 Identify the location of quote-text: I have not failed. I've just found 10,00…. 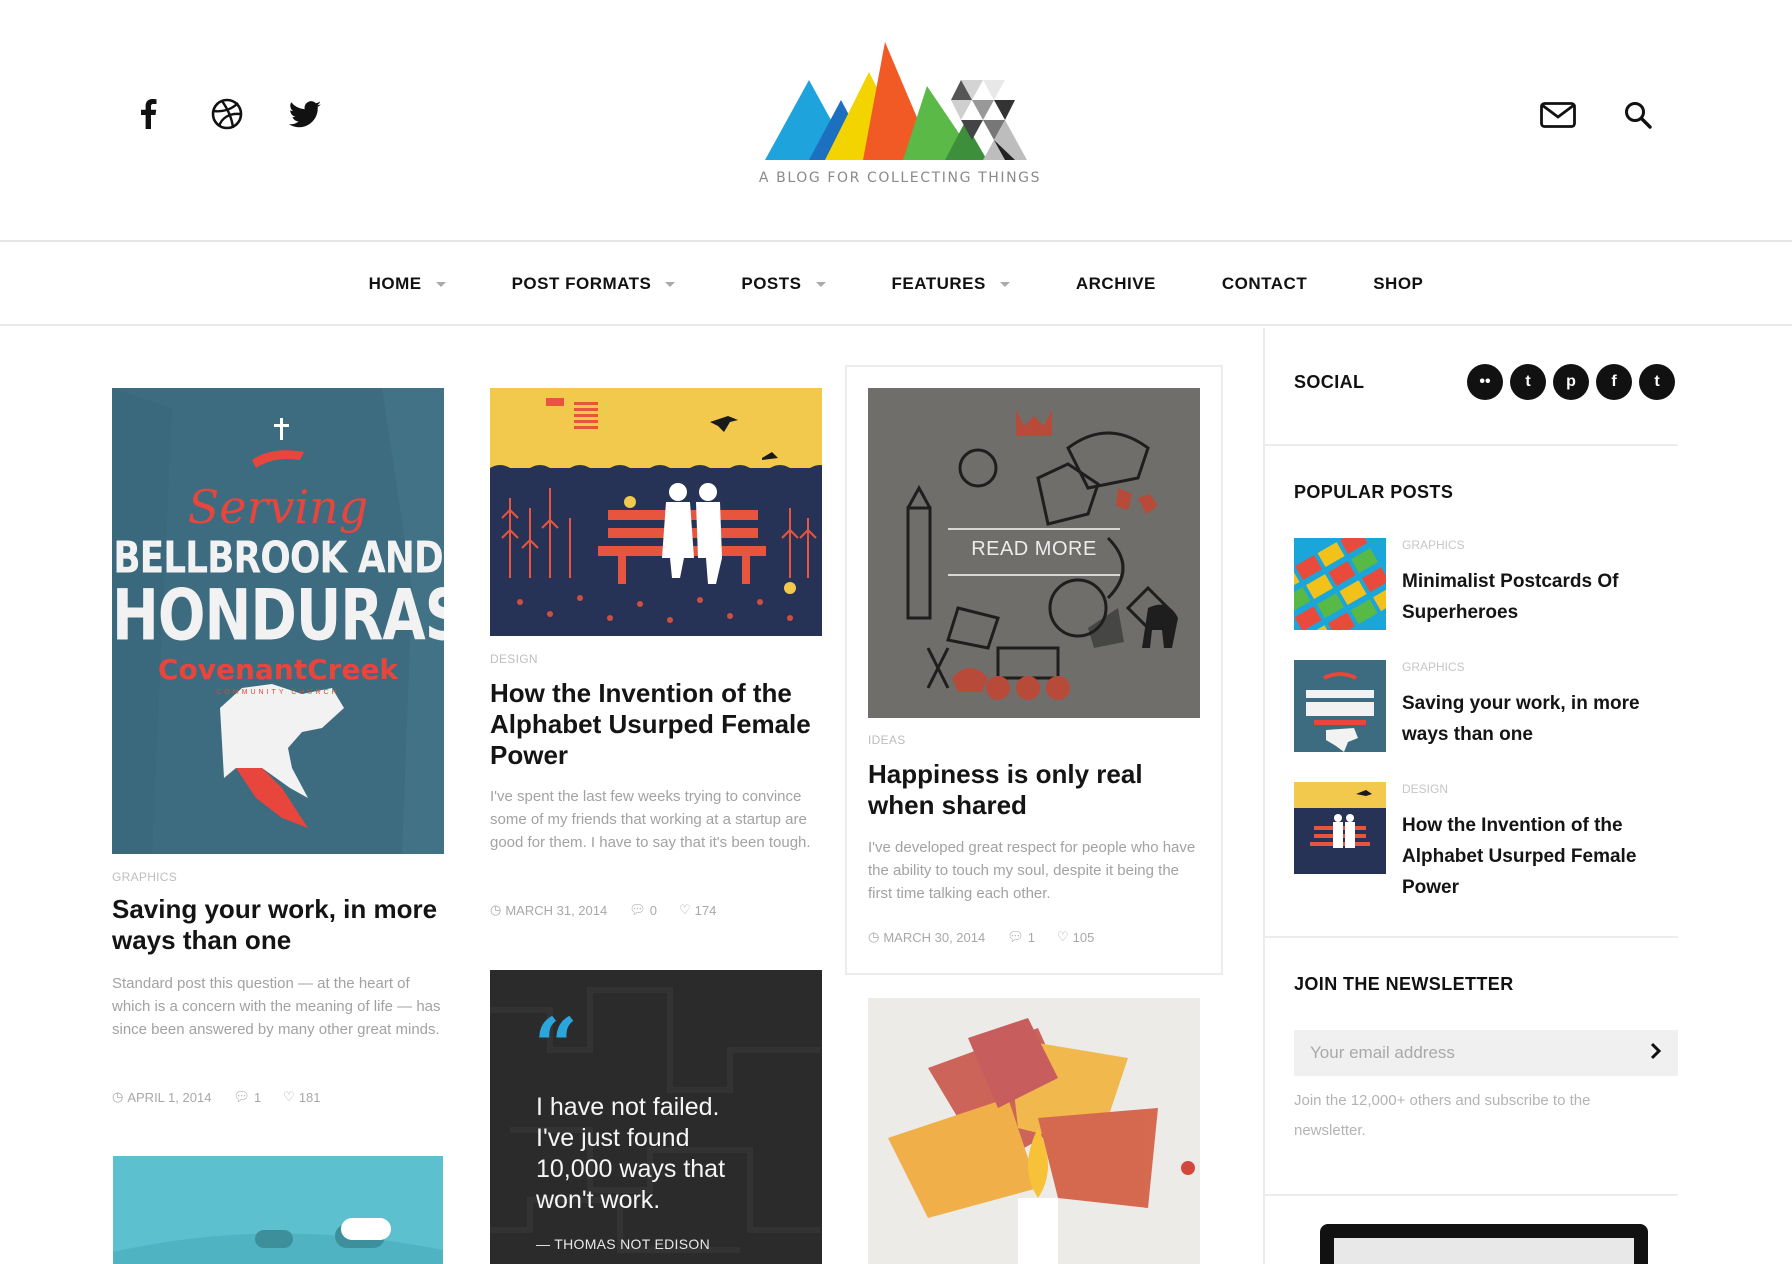
(671, 1154).